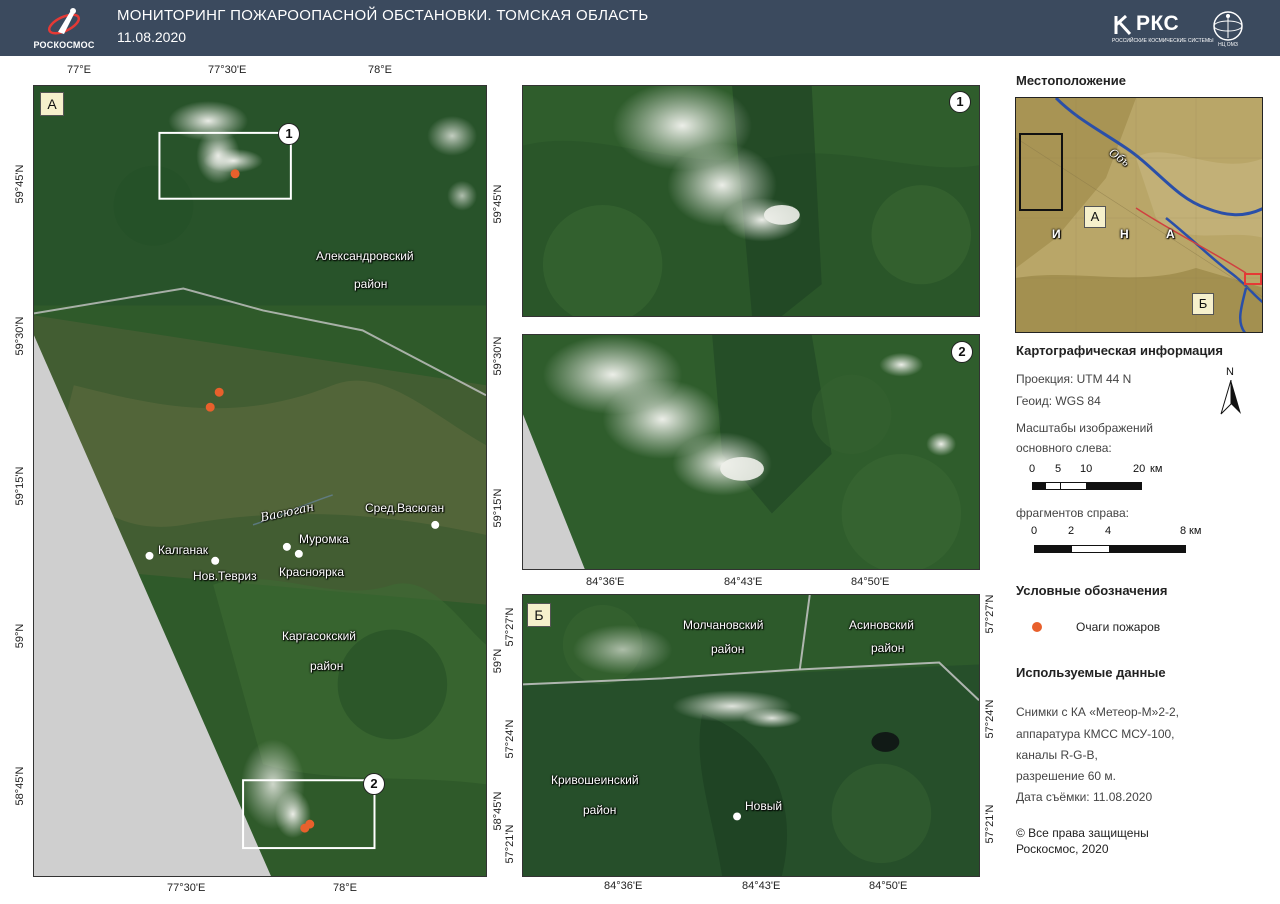 Image resolution: width=1280 pixels, height=904 pixels. I want to click on scale-main-20: 20, so click(1139, 469).